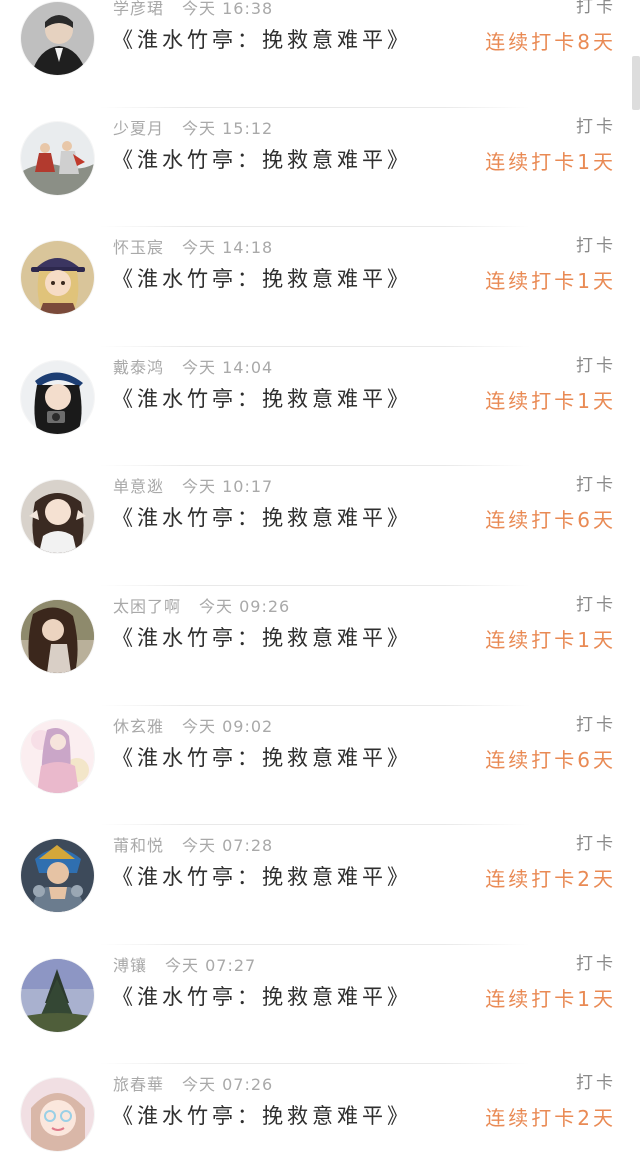  What do you see at coordinates (138, 9) in the screenshot?
I see `user-name: 学彦珺` at bounding box center [138, 9].